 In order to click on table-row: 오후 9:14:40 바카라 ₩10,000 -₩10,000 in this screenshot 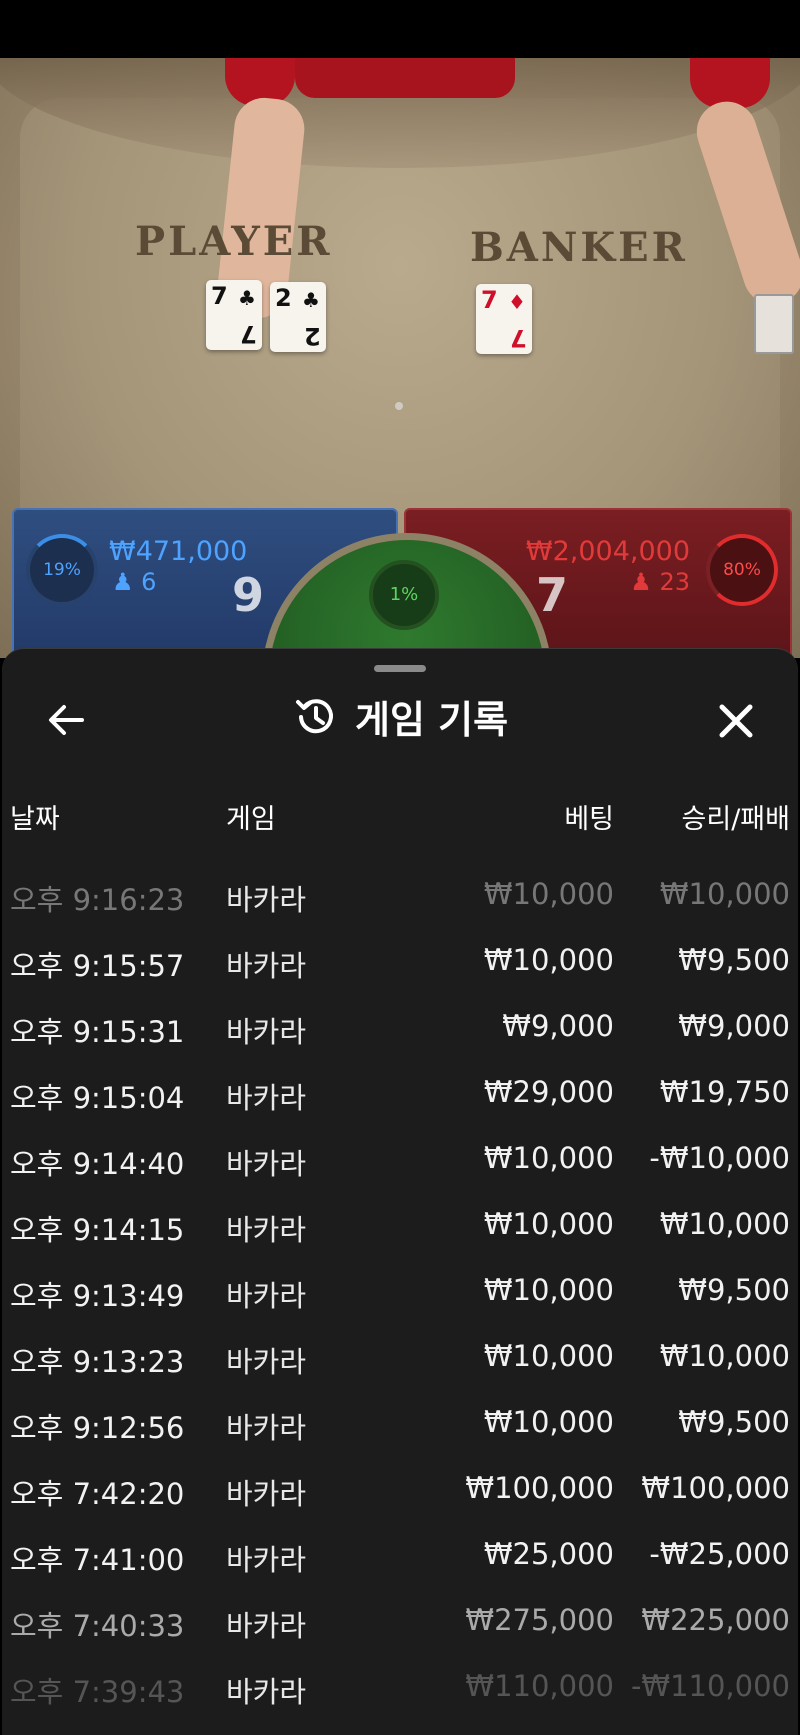, I will do `click(400, 1168)`.